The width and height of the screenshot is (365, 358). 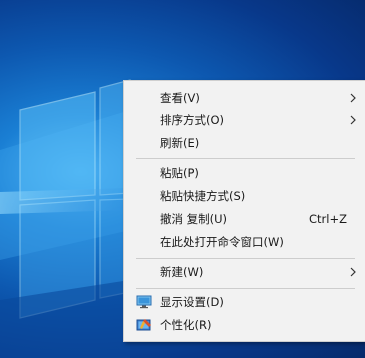 I want to click on menu-item-paste-shortcut-label: 粘贴快捷方式(S), so click(x=203, y=196).